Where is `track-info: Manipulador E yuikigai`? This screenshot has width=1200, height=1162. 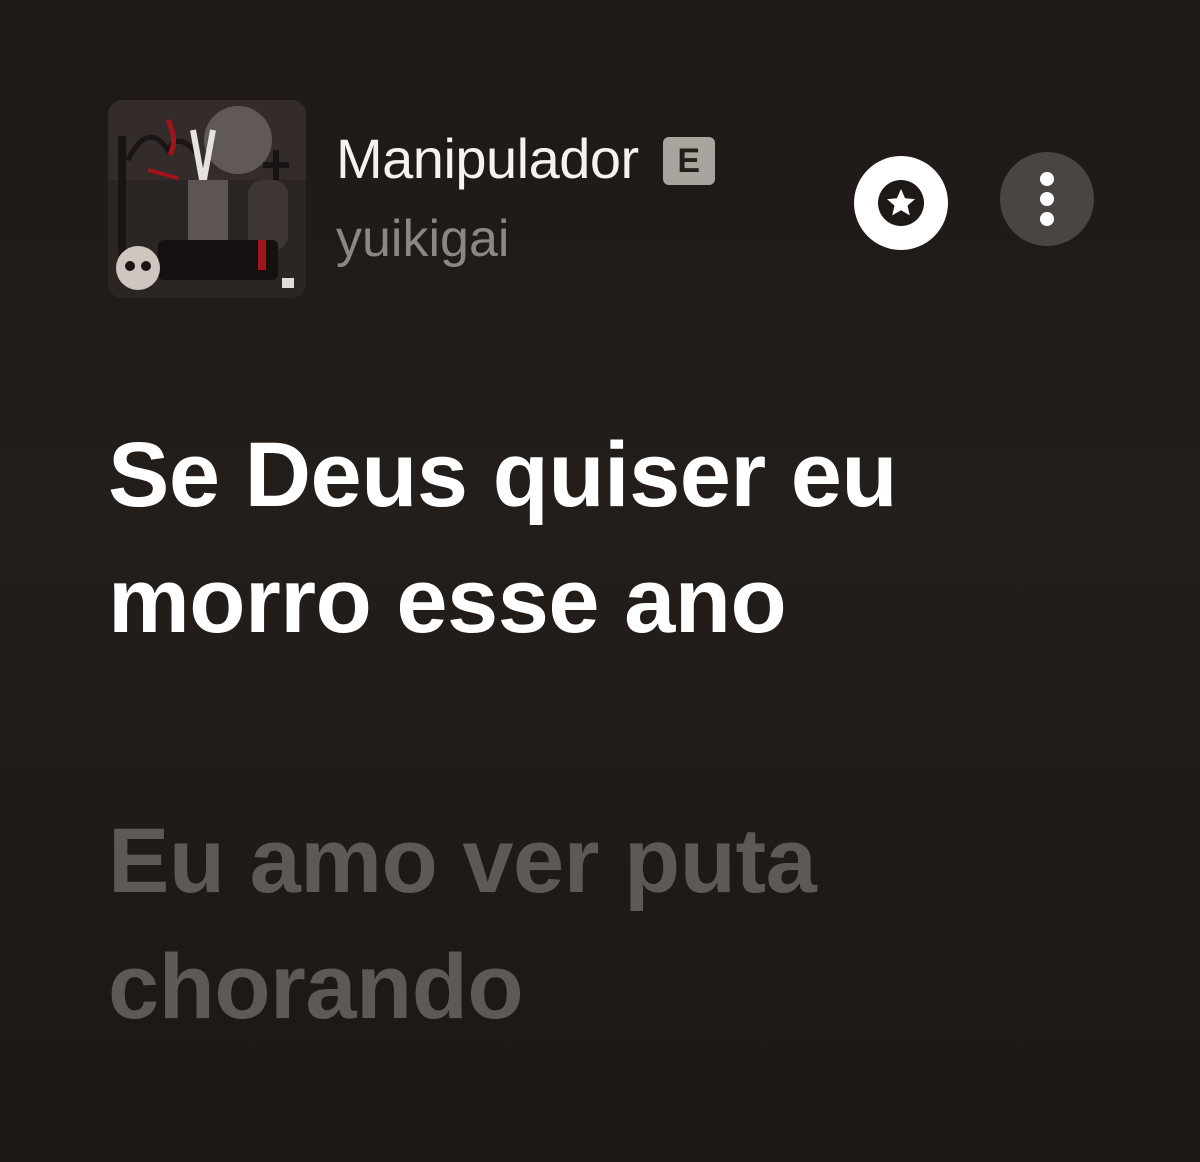 track-info: Manipulador E yuikigai is located at coordinates (525, 198).